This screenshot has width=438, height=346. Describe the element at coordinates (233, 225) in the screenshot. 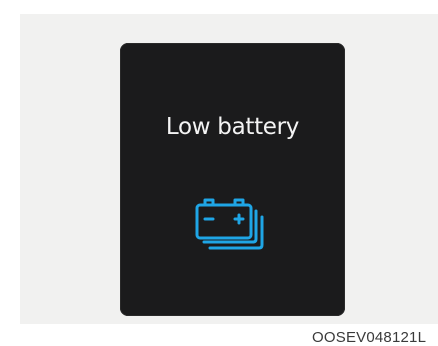

I see `battery-warning-icon` at that location.